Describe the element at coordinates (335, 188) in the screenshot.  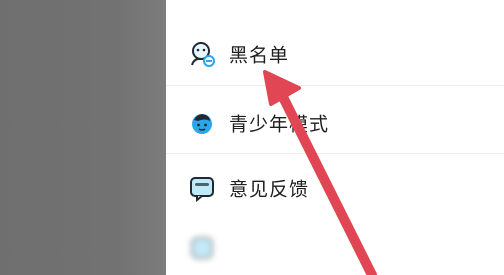
I see `menu-item-feedback: 意见反馈` at that location.